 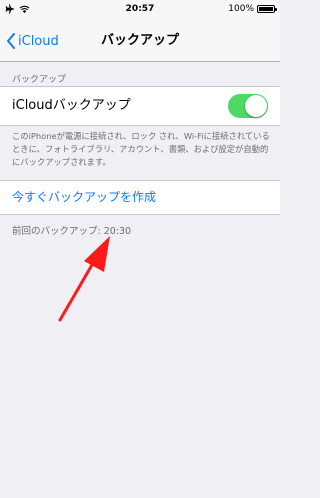 What do you see at coordinates (84, 197) in the screenshot?
I see `backup-now-button: 今すぐバックアップを作成` at bounding box center [84, 197].